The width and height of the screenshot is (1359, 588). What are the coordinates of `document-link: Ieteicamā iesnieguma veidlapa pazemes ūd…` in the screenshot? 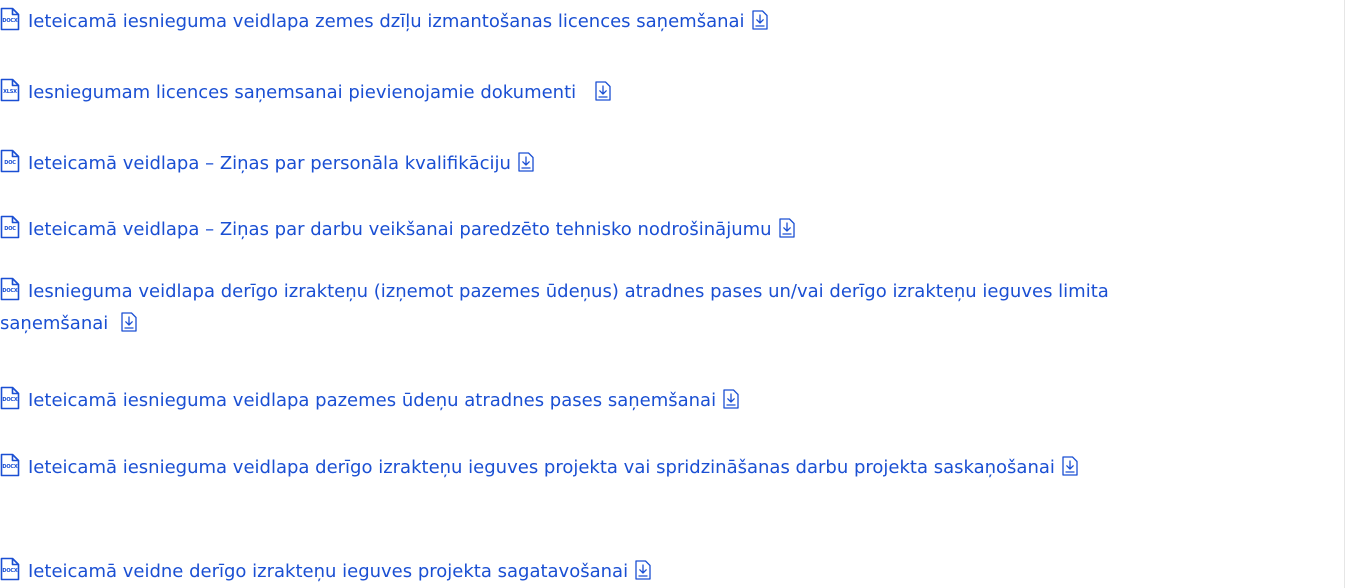 It's located at (372, 400).